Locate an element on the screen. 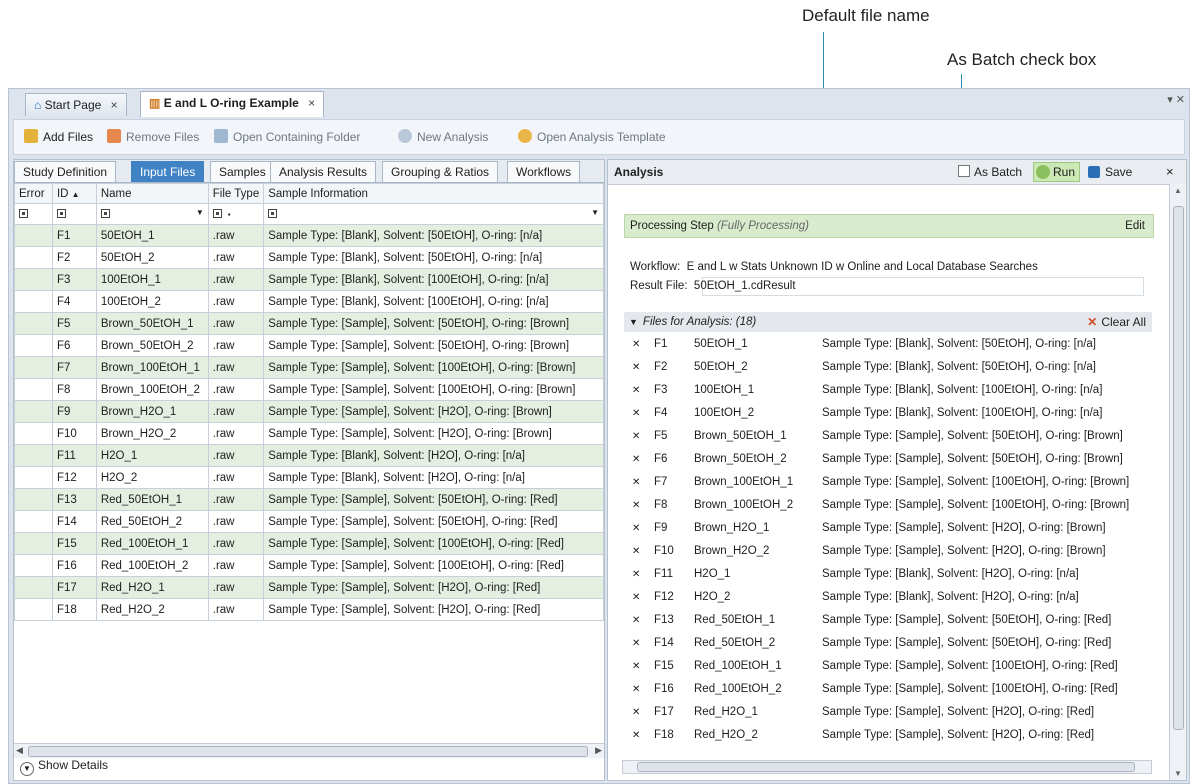 The width and height of the screenshot is (1191, 784). save-button: Save is located at coordinates (1110, 172).